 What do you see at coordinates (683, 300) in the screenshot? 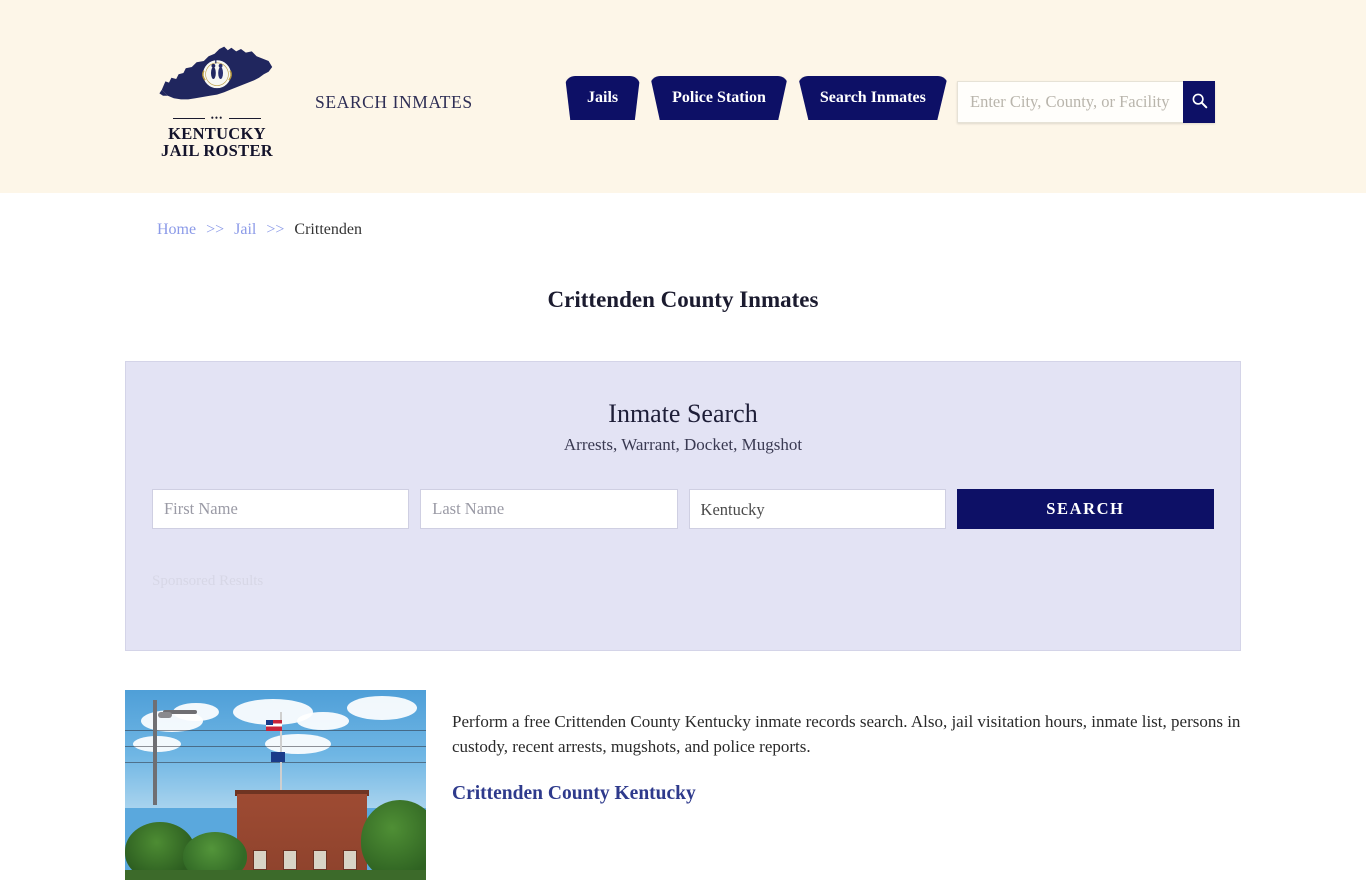
I see `page-title: Crittenden County Inmates` at bounding box center [683, 300].